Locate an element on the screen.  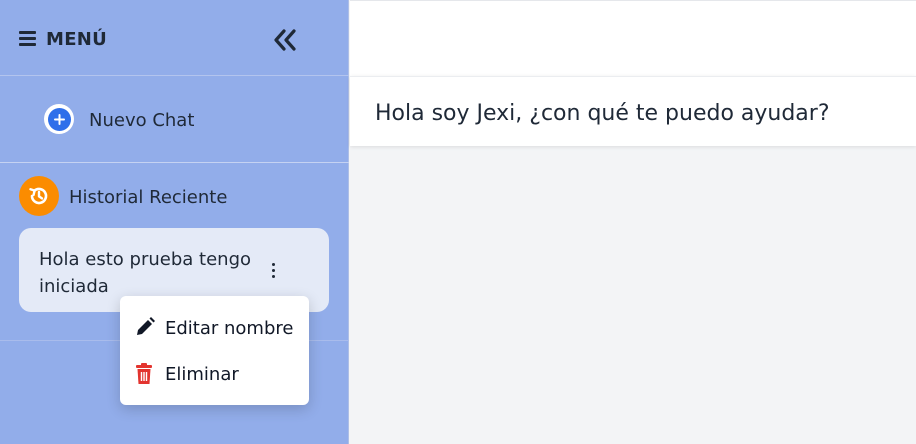
delete-menu-item: Eliminar is located at coordinates (214, 376).